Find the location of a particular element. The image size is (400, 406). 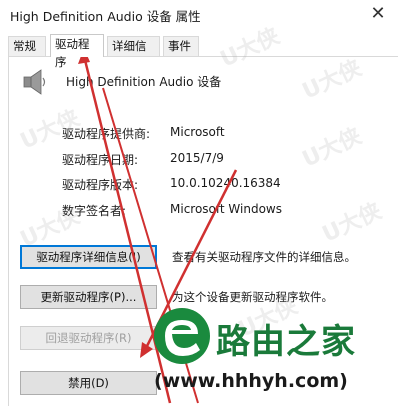

driver-details-button: 驱动程序详细信息(I) is located at coordinates (88, 257).